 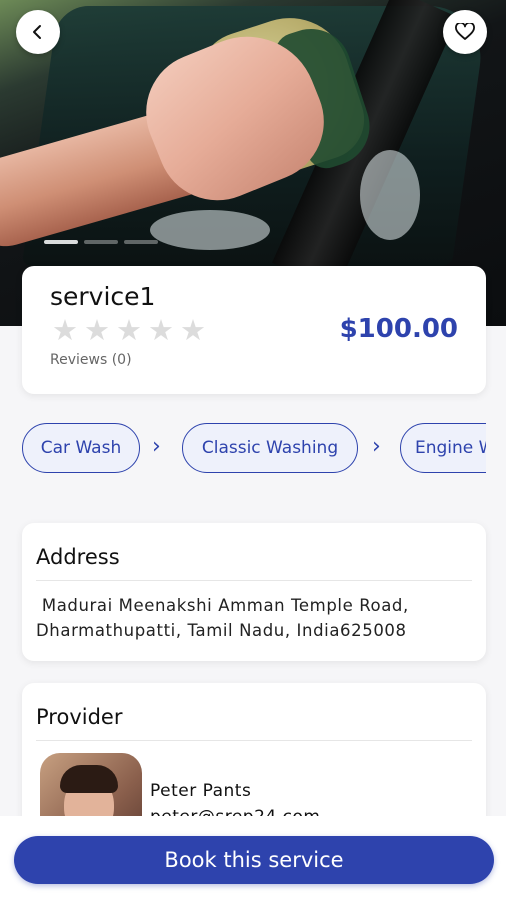 I want to click on service-title: service1, so click(x=103, y=296).